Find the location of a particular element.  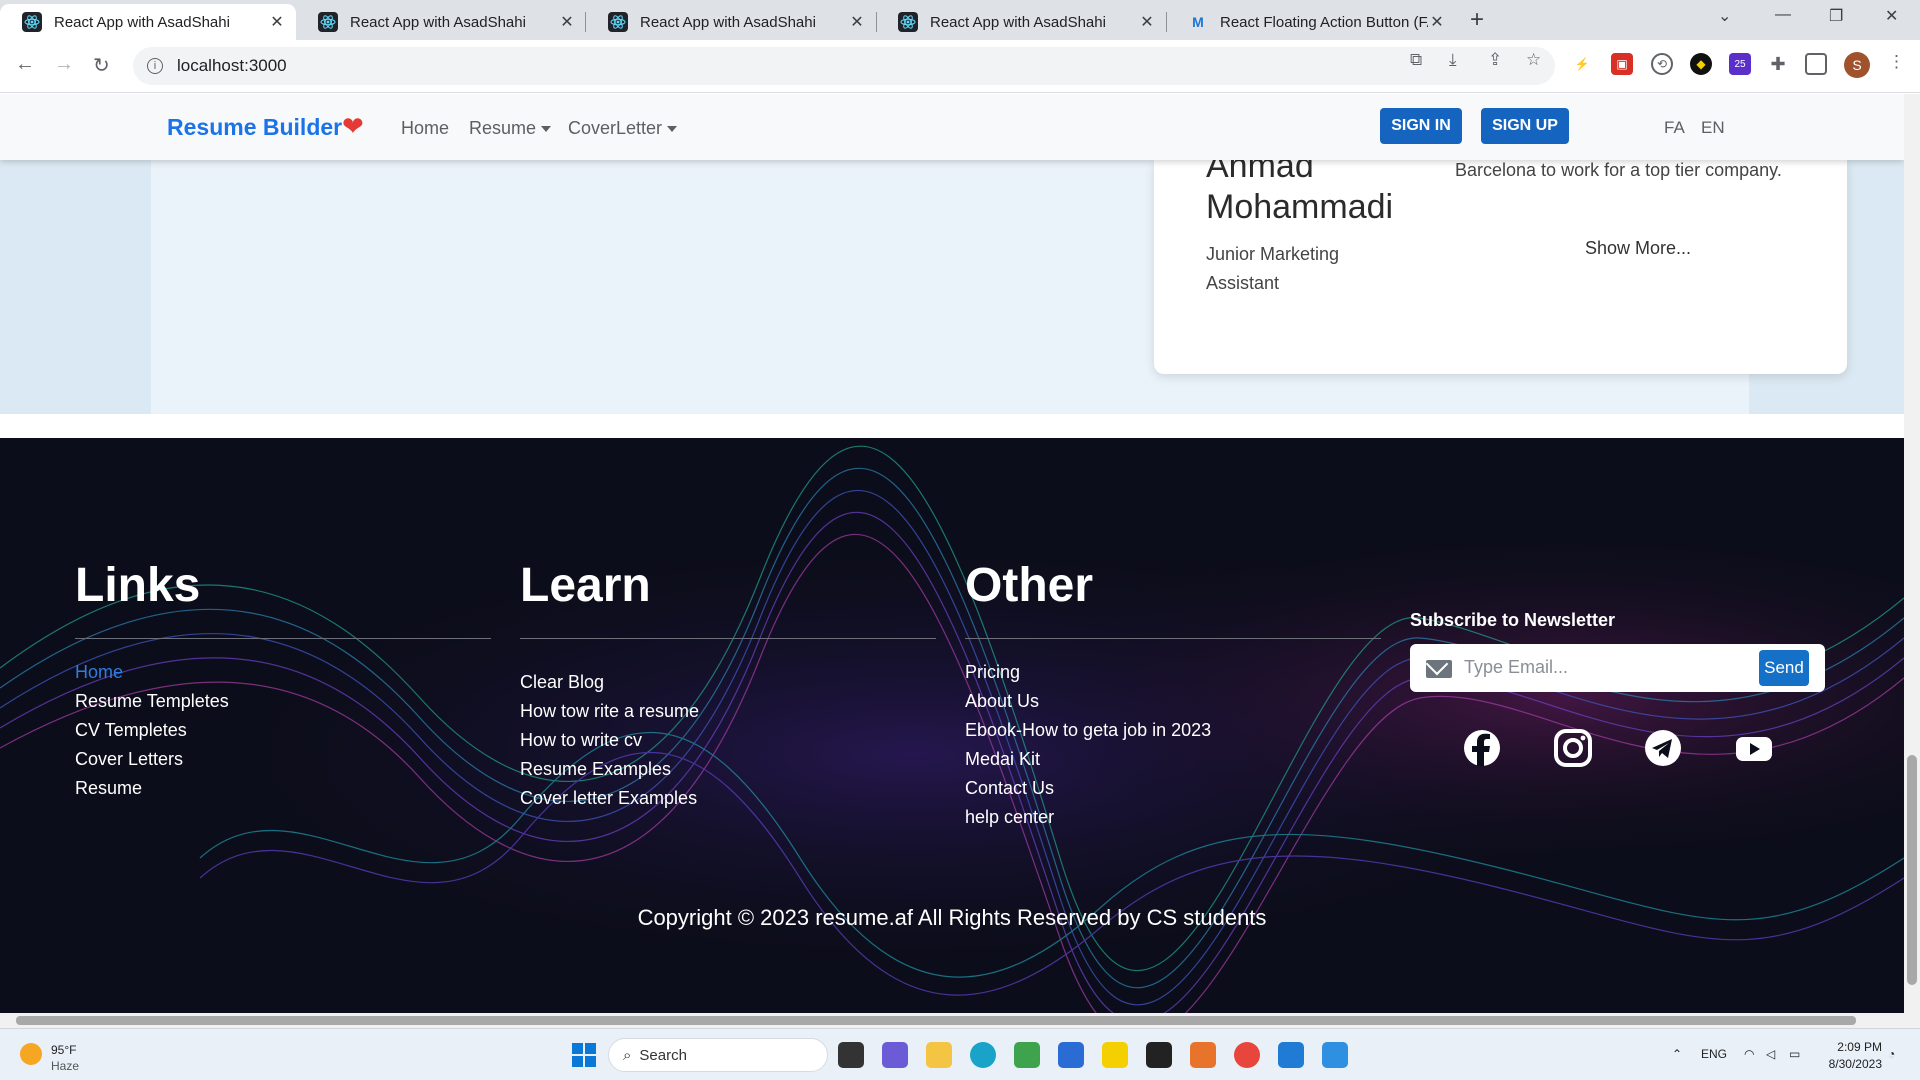

forward-icon: → is located at coordinates (64, 64).